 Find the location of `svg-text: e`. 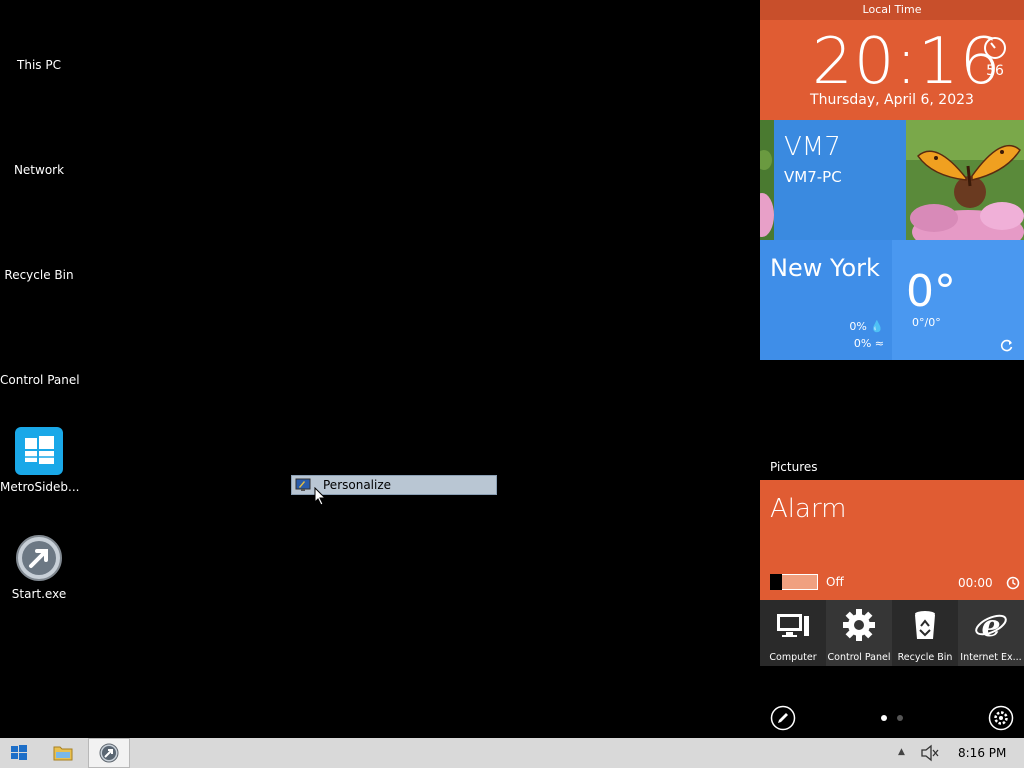

svg-text: e is located at coordinates (990, 625).